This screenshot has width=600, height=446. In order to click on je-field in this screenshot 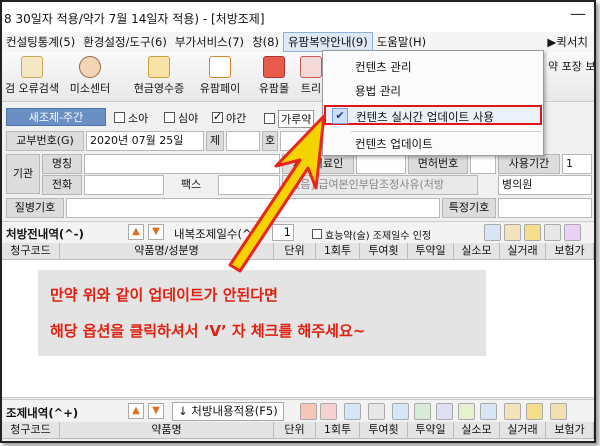, I will do `click(243, 141)`.